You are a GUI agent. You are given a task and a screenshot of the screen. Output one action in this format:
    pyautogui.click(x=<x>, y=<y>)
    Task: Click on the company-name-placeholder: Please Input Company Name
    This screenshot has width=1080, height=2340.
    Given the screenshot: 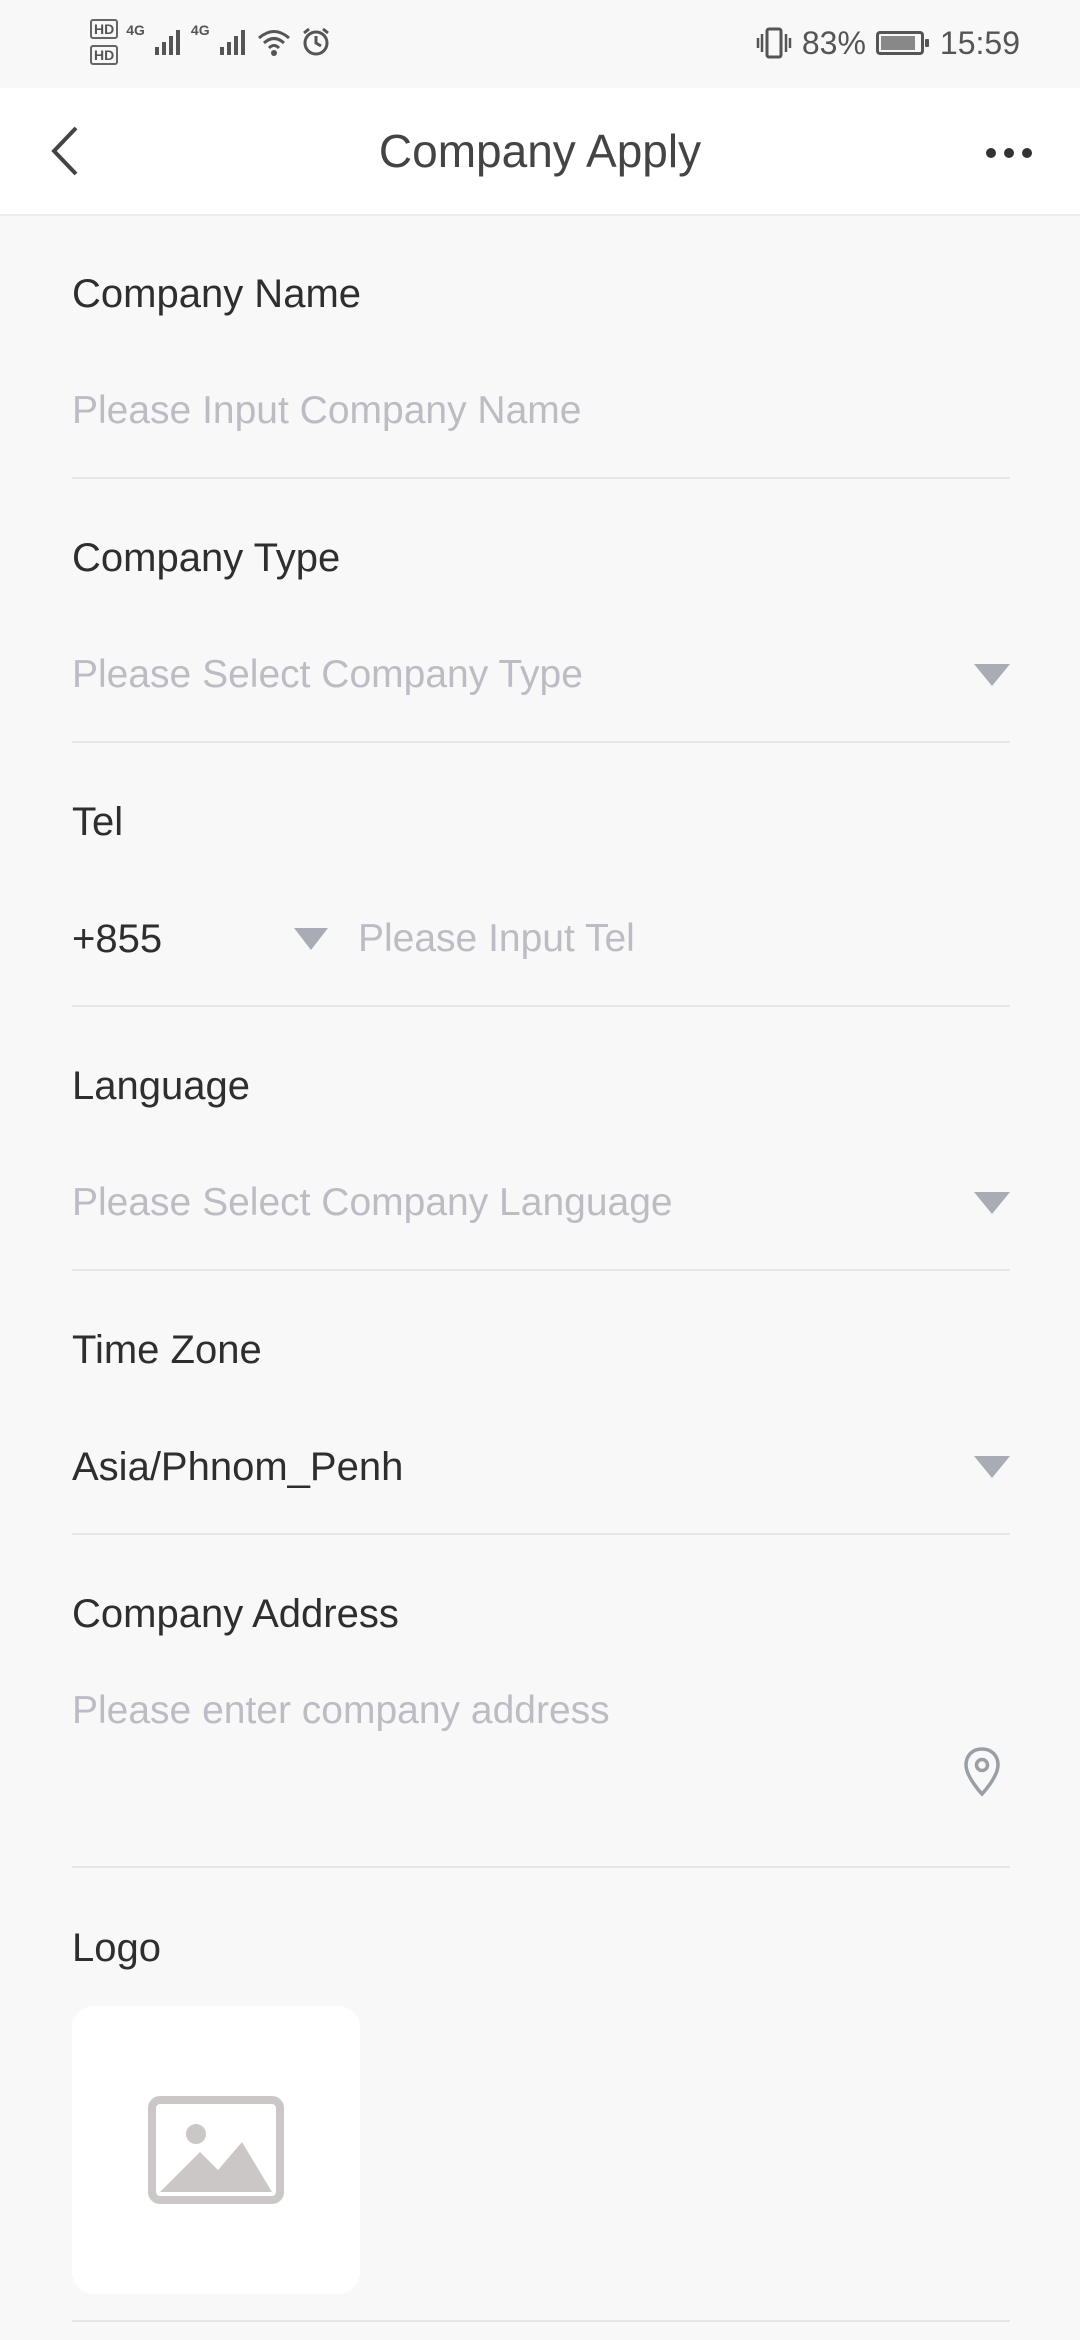 What is the action you would take?
    pyautogui.click(x=327, y=410)
    